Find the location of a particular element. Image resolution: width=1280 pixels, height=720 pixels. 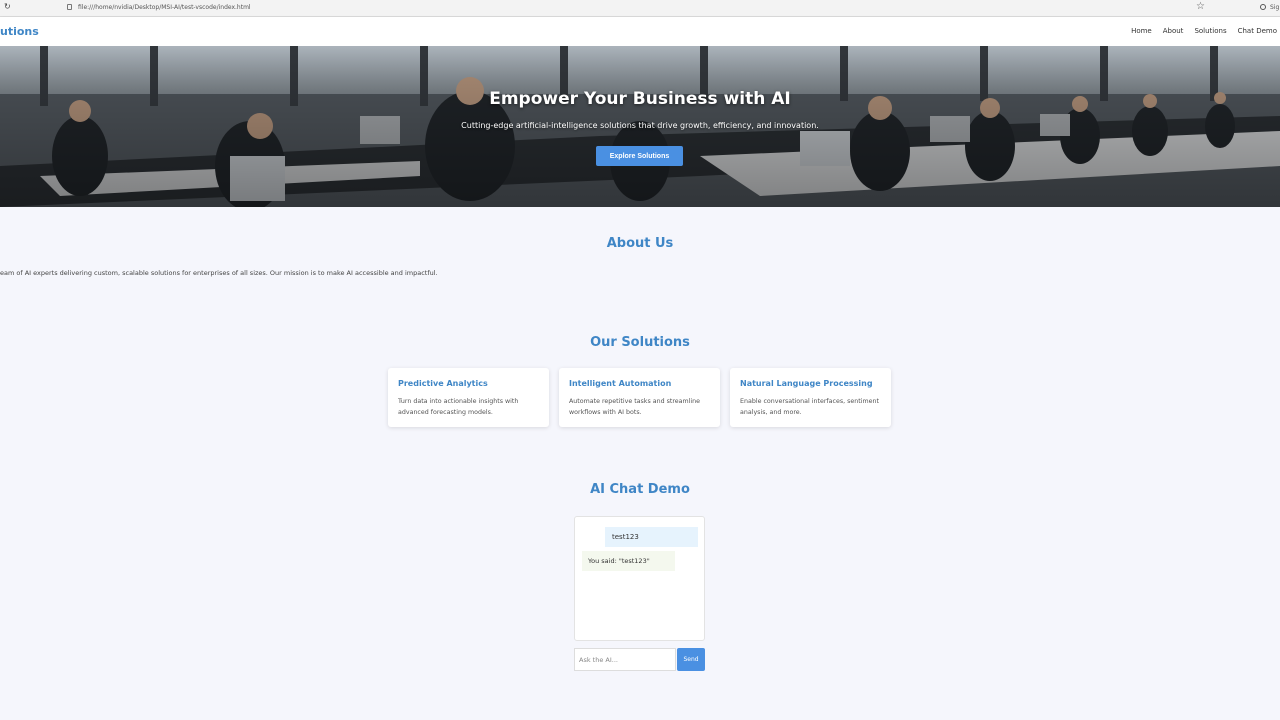

site-logo-text: utions is located at coordinates (19, 31).